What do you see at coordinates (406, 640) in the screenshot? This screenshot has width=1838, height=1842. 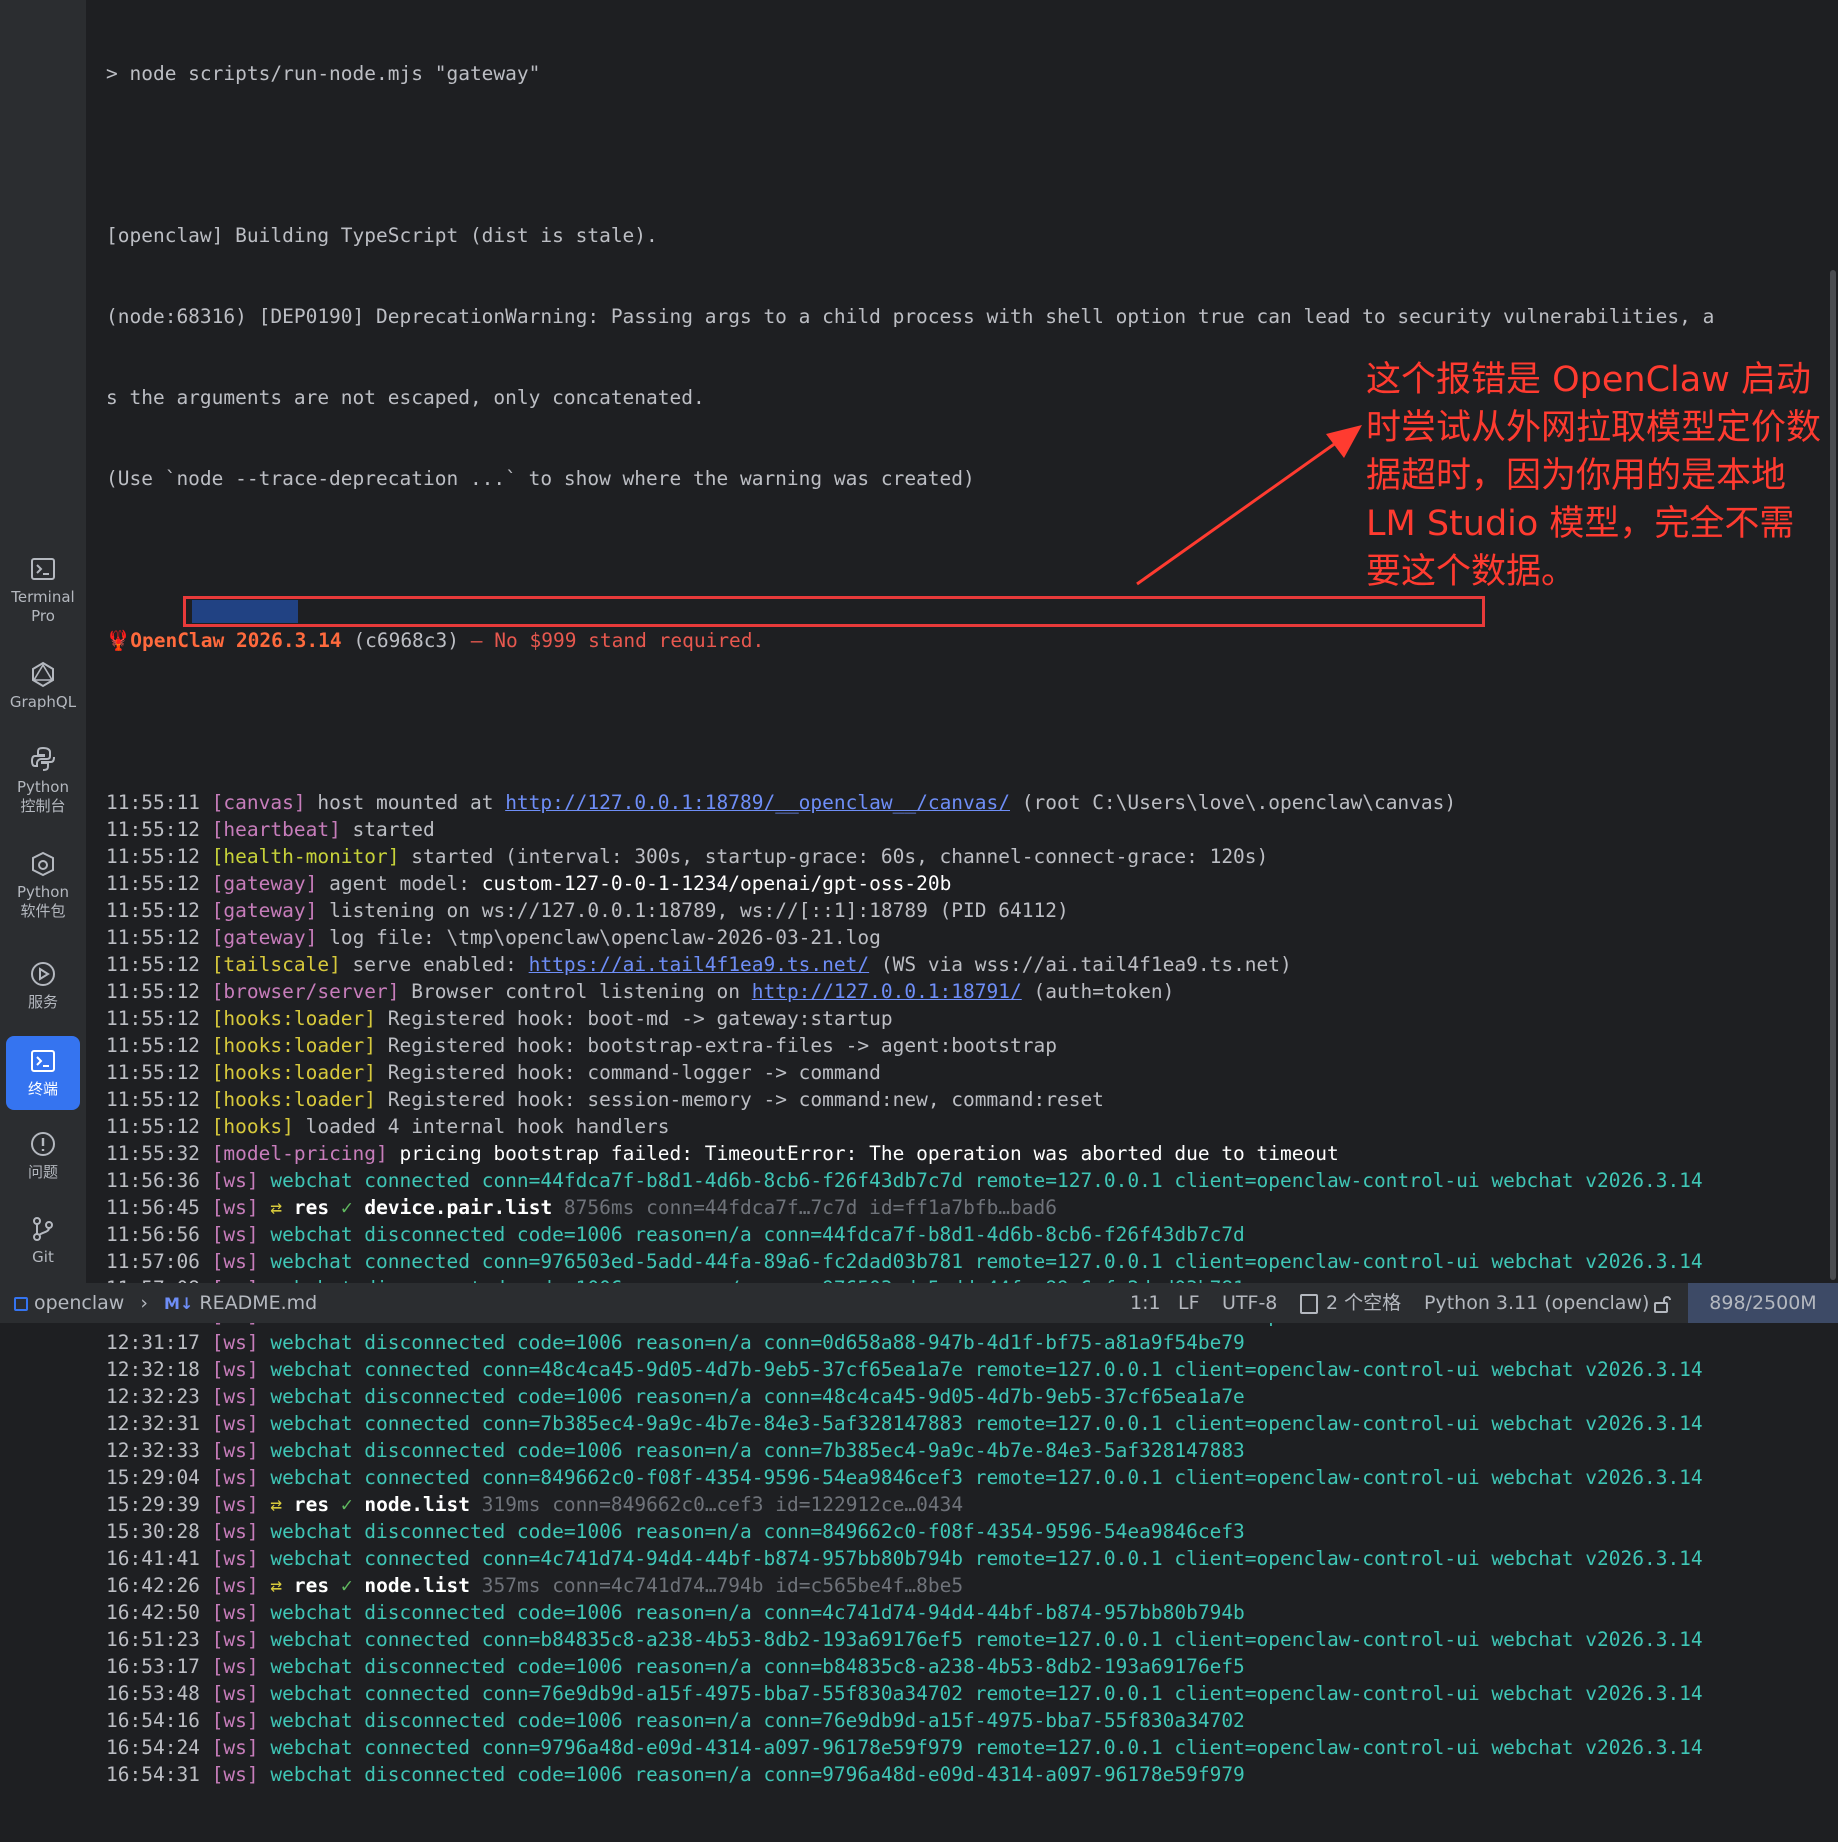 I see `banner-hash: (c6968c3)` at bounding box center [406, 640].